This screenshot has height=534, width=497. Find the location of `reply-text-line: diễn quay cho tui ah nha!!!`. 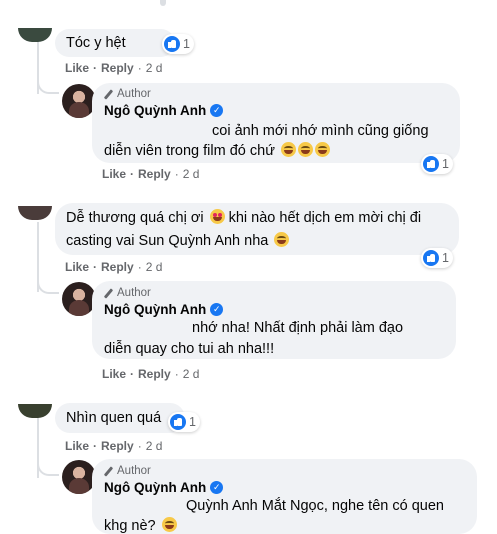

reply-text-line: diễn quay cho tui ah nha!!! is located at coordinates (189, 349).